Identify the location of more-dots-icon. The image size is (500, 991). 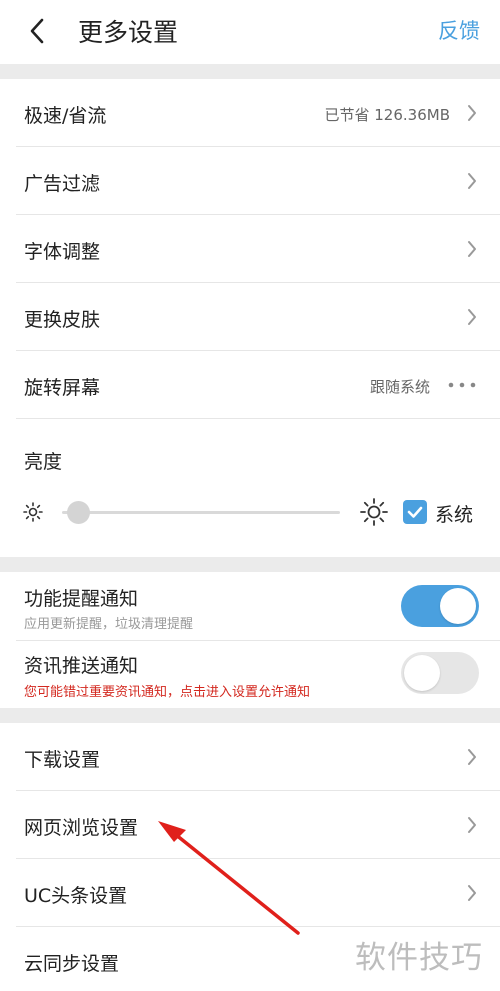
(462, 385).